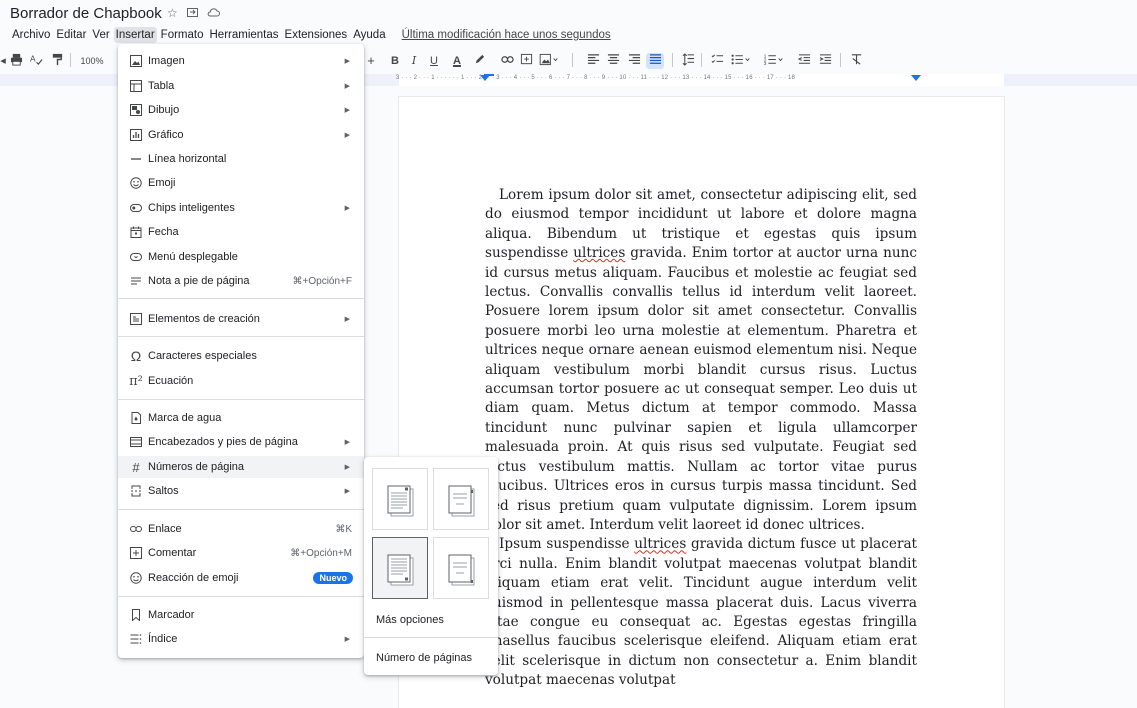 This screenshot has height=708, width=1137. Describe the element at coordinates (241, 135) in the screenshot. I see `menu-item-chart: Gráfico ▶` at that location.